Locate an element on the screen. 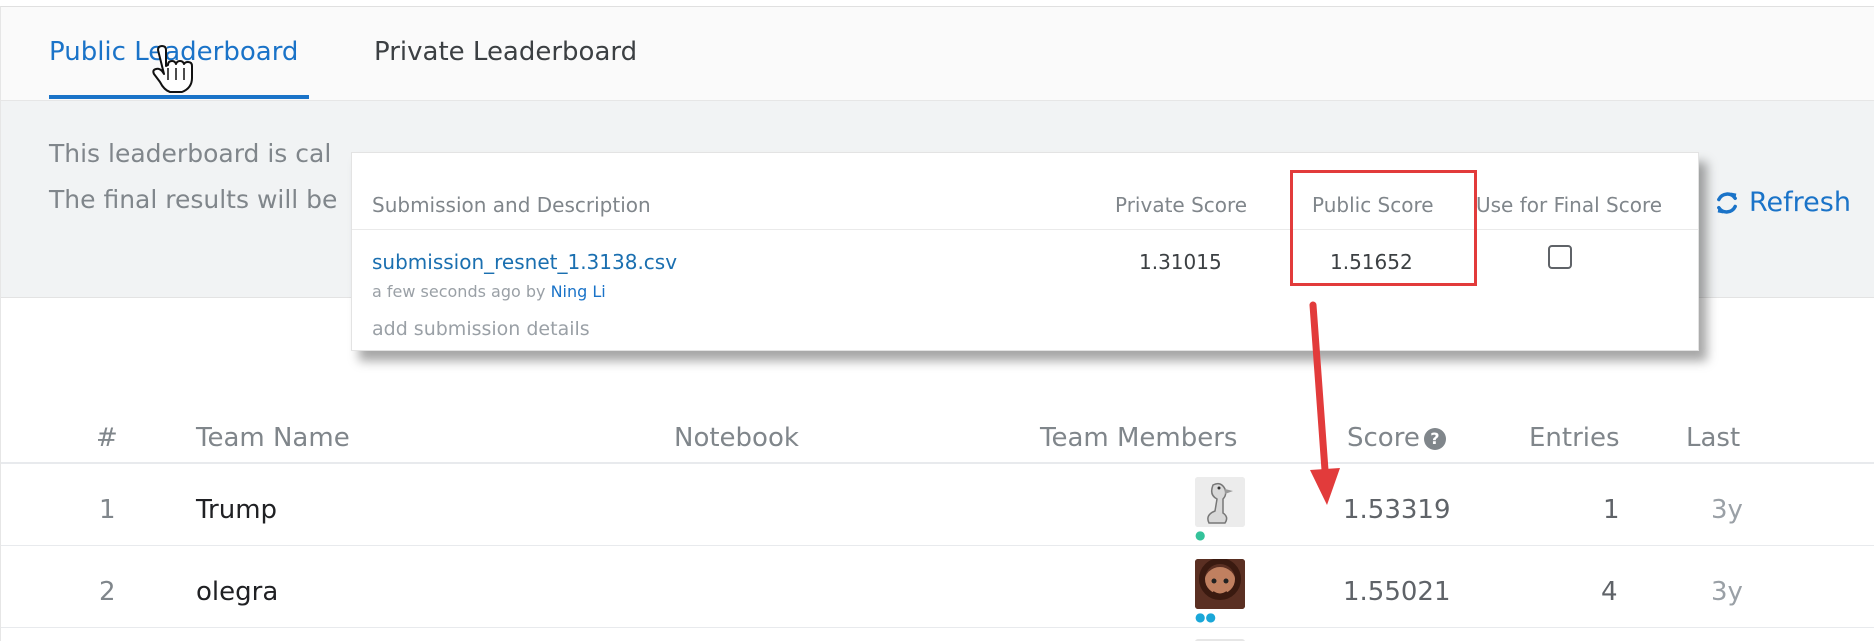  info-text-line-2: The final results will be is located at coordinates (193, 199).